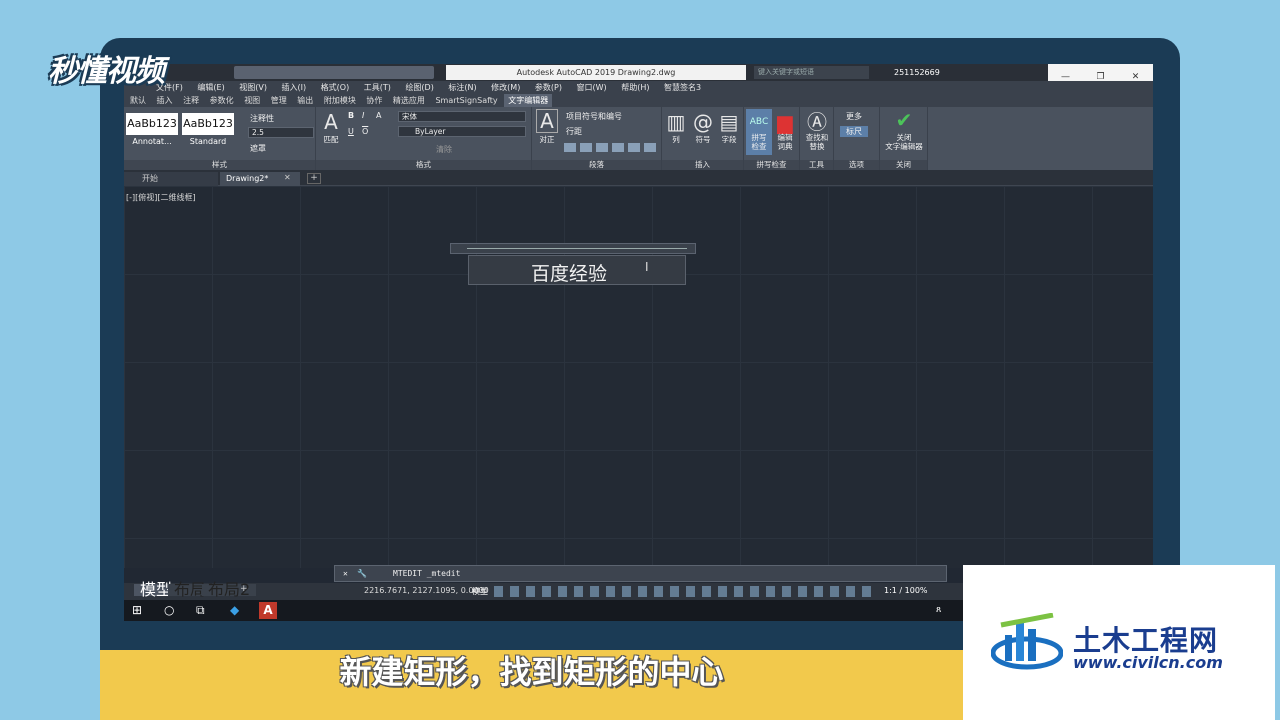 The width and height of the screenshot is (1280, 720). Describe the element at coordinates (638, 178) in the screenshot. I see `document-tabs: 开始 Drawing2* ✕ +` at that location.